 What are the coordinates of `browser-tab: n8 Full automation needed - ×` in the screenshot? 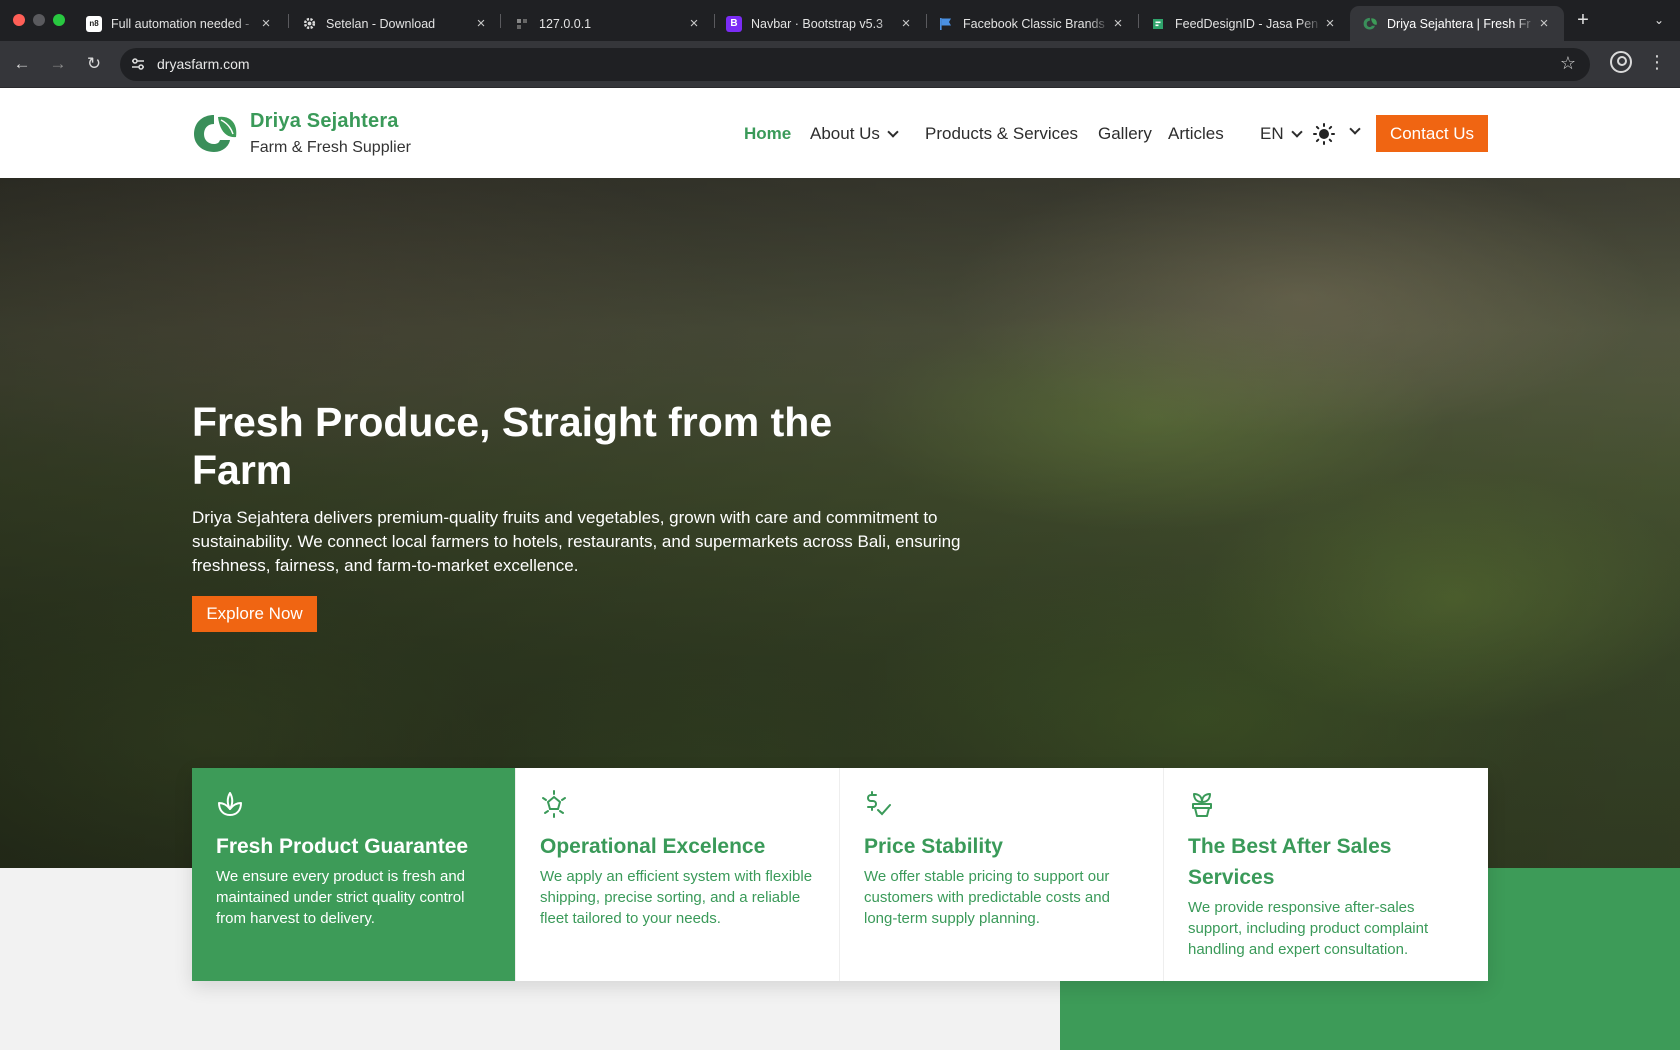 It's located at (180, 23).